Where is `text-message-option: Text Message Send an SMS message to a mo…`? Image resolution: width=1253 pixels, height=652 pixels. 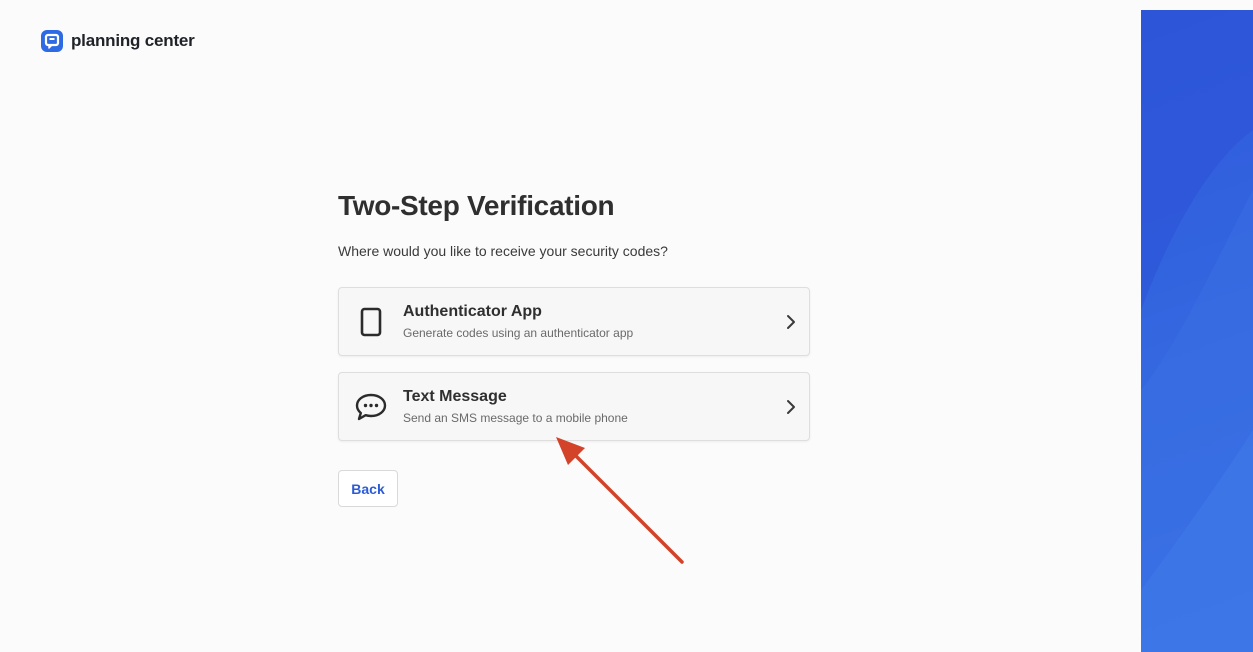
text-message-option: Text Message Send an SMS message to a mo… is located at coordinates (574, 406).